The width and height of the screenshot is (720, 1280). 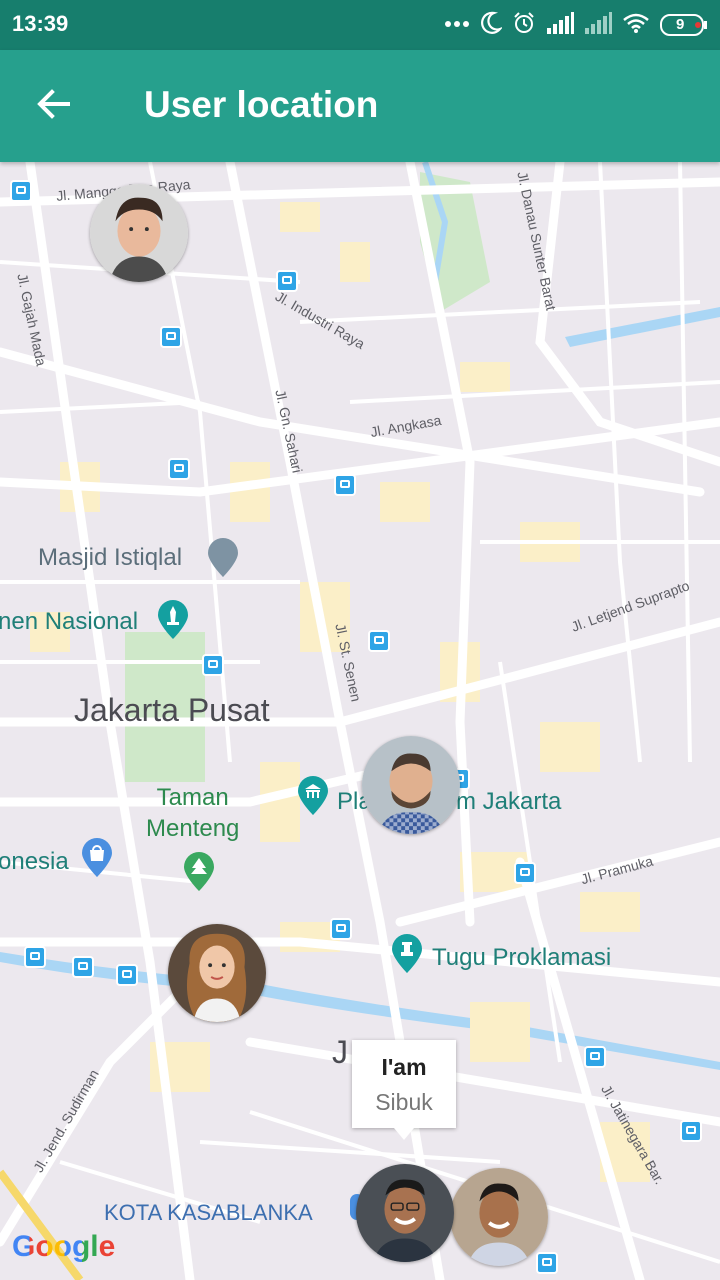 I want to click on google-logo-text: Google, so click(x=64, y=1246).